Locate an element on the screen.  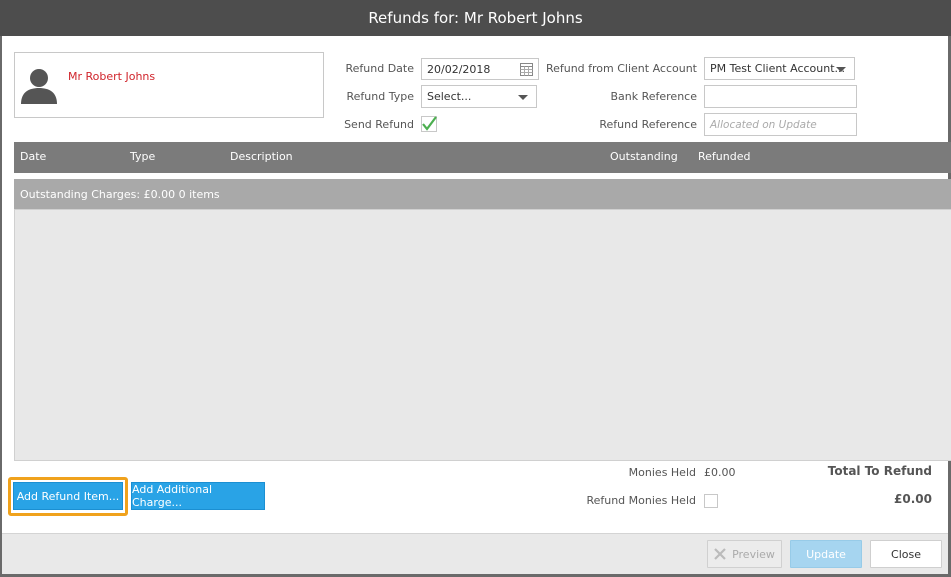
preview-button-label: Preview is located at coordinates (753, 554).